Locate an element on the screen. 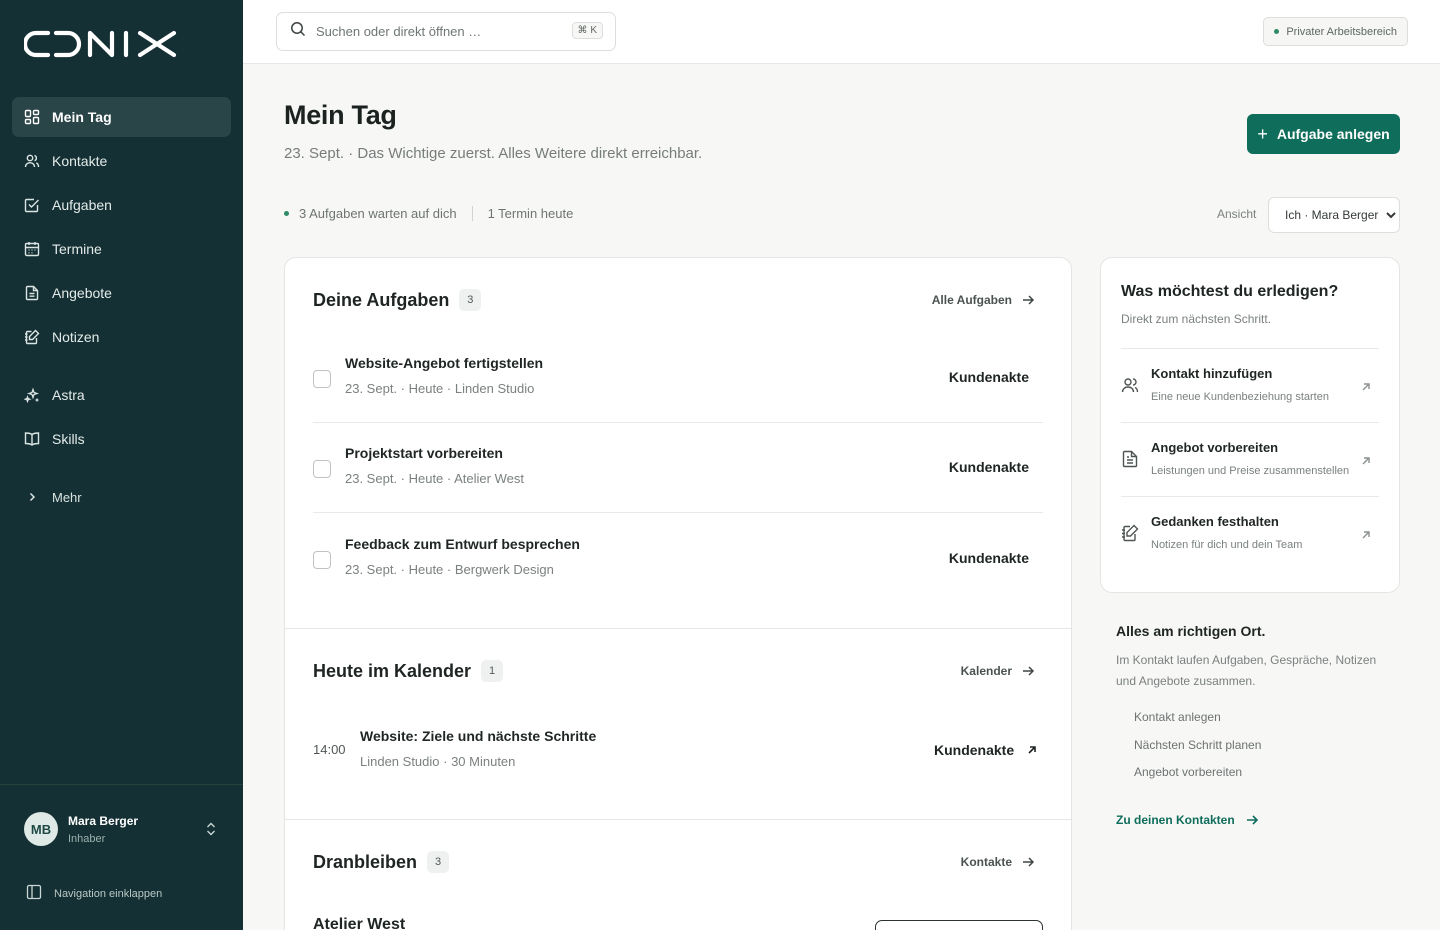 Image resolution: width=1440 pixels, height=930 pixels. page-title: Mein Tag is located at coordinates (340, 115).